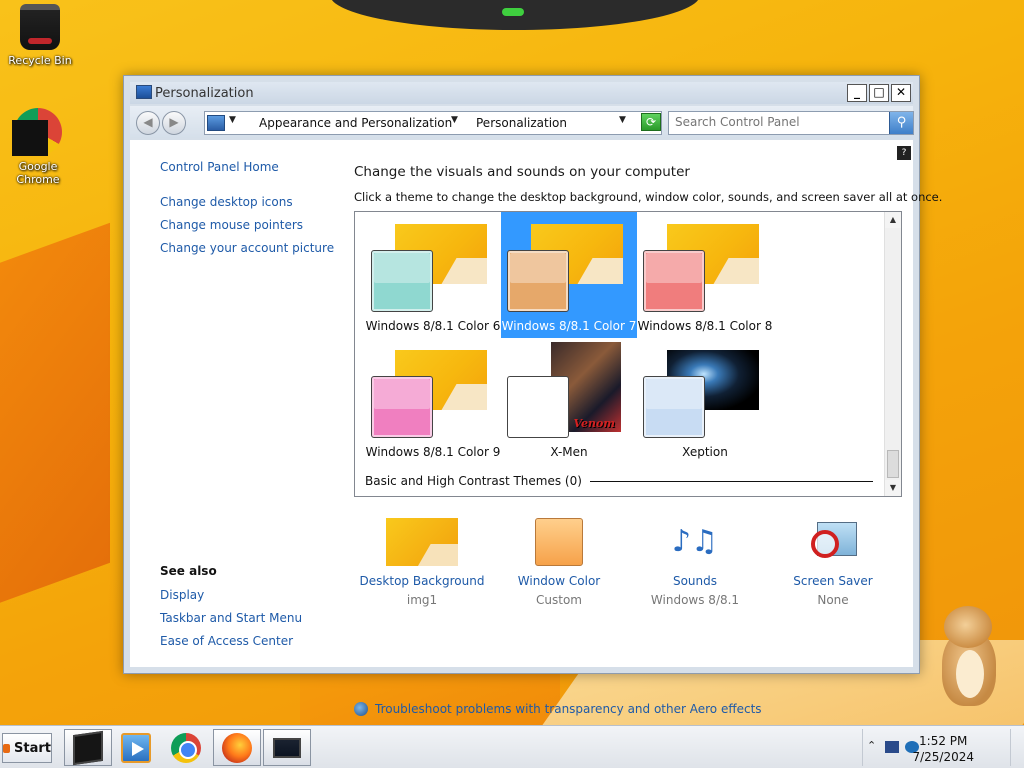 This screenshot has width=1024, height=768. Describe the element at coordinates (188, 571) in the screenshot. I see `see-also-heading: See also` at that location.